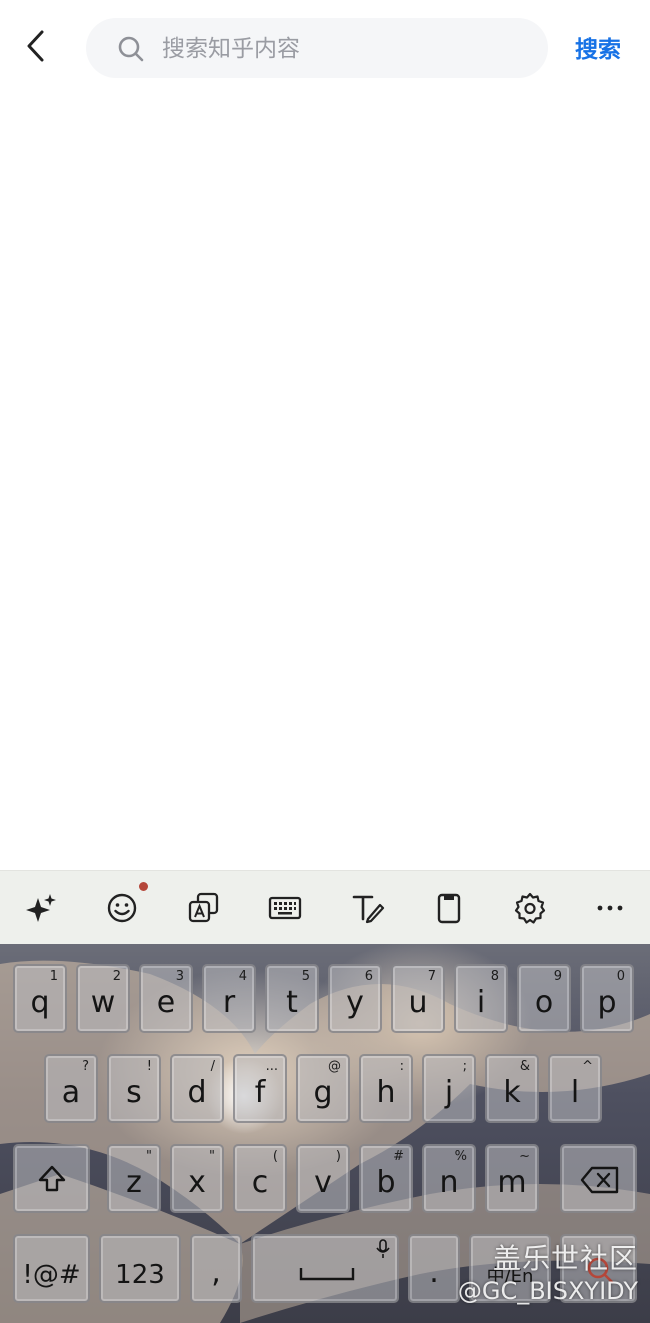 This screenshot has width=650, height=1323. I want to click on key-x: " x, so click(197, 1178).